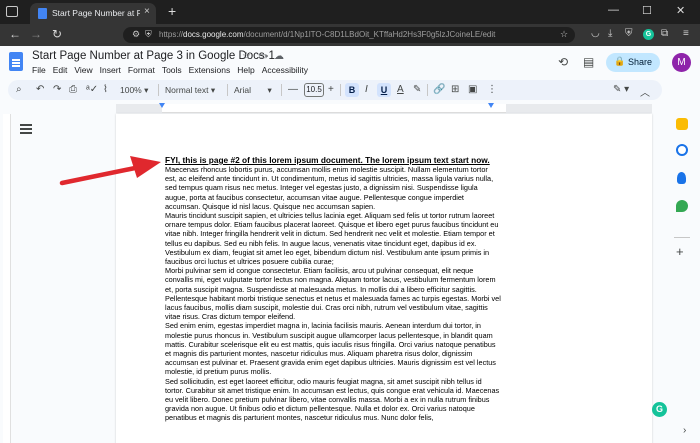 This screenshot has height=443, width=700. I want to click on side-panel: +, so click(682, 273).